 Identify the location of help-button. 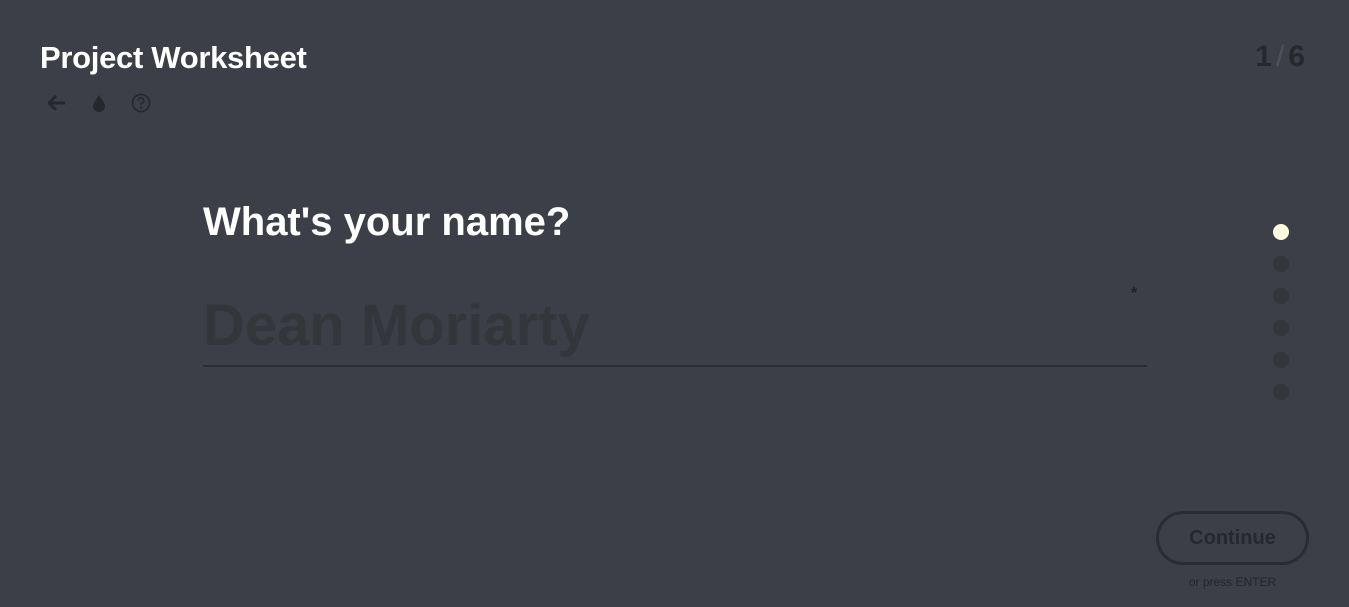
(141, 103).